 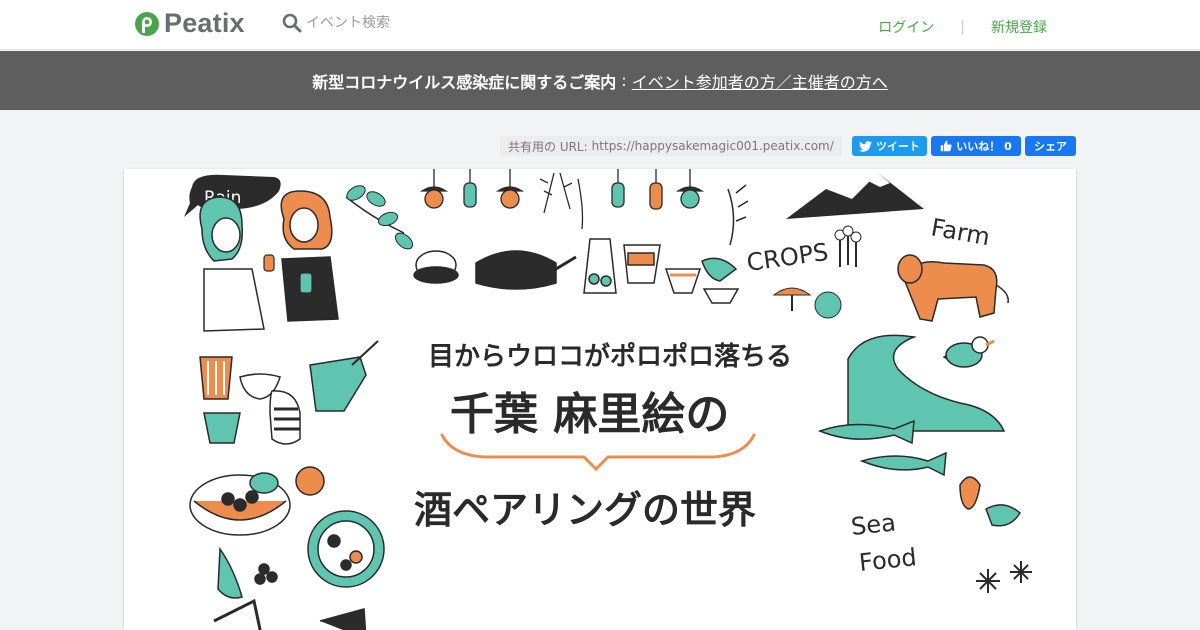 I want to click on cover-title-line2: 千葉 麻里絵の, so click(x=589, y=414).